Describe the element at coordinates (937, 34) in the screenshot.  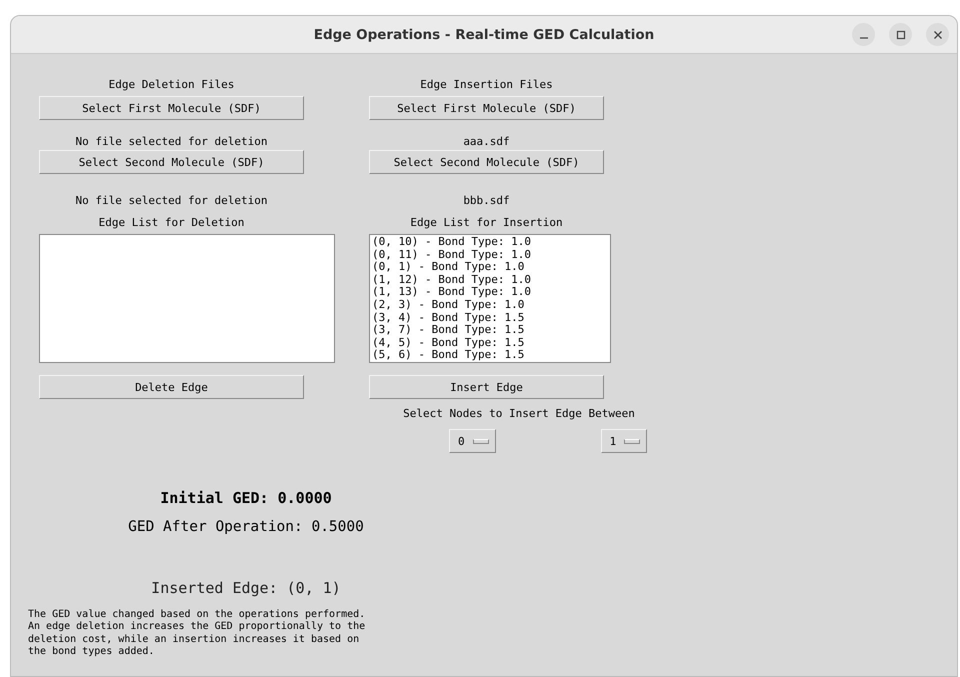
I see `close-icon` at that location.